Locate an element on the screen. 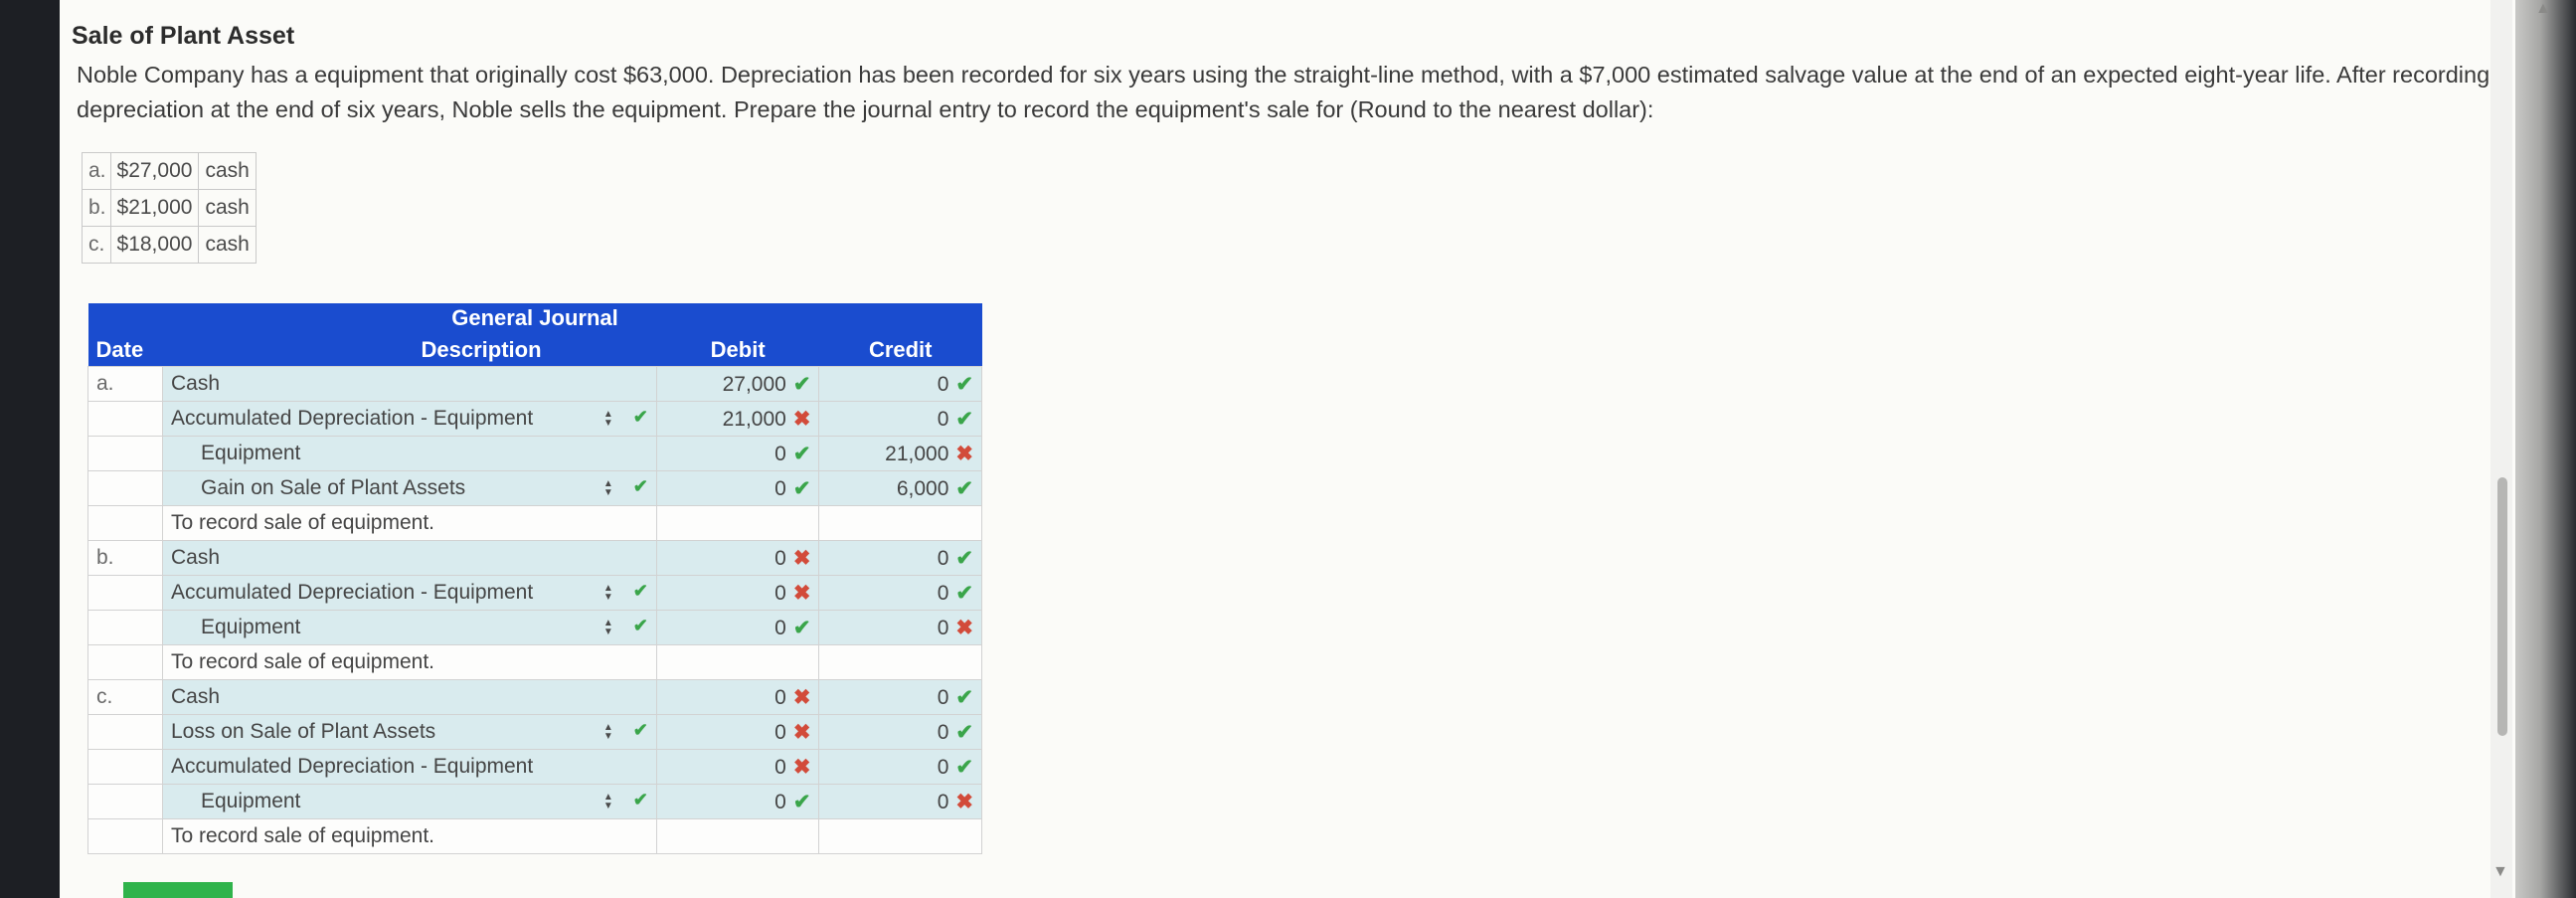  account-controls: ▲ ▼ ✔ is located at coordinates (625, 591).